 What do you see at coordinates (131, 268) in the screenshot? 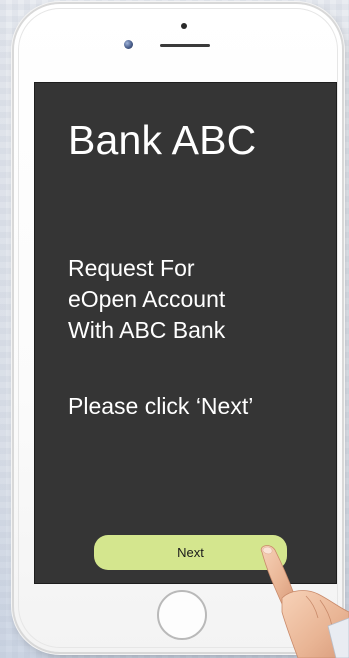
I see `request-line-1: Request For` at bounding box center [131, 268].